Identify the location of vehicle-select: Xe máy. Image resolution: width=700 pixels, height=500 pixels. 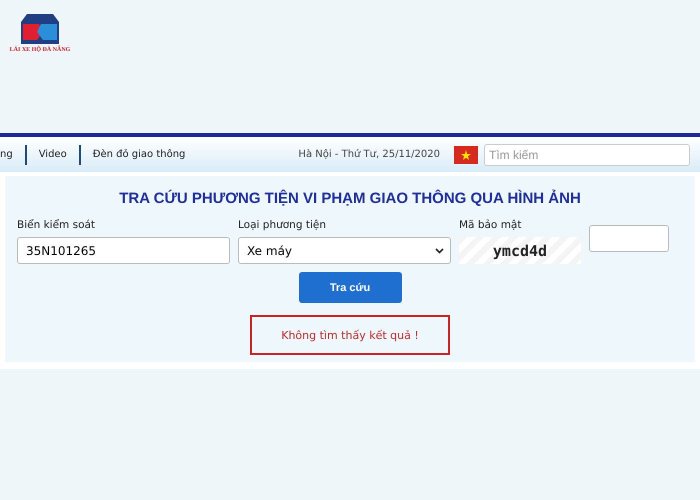
(344, 250).